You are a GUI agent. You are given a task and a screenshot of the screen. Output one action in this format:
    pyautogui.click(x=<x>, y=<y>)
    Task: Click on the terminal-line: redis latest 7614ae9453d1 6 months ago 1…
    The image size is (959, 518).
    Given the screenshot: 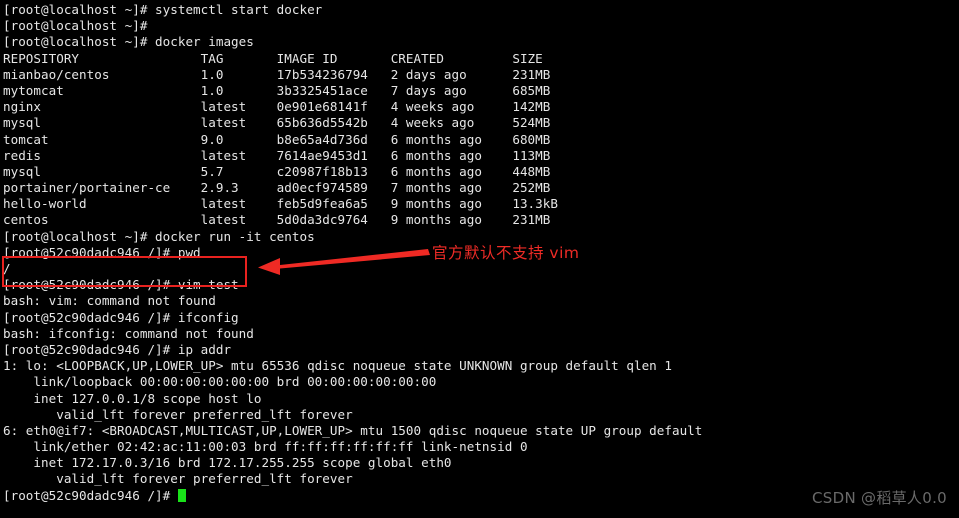 What is the action you would take?
    pyautogui.click(x=277, y=155)
    